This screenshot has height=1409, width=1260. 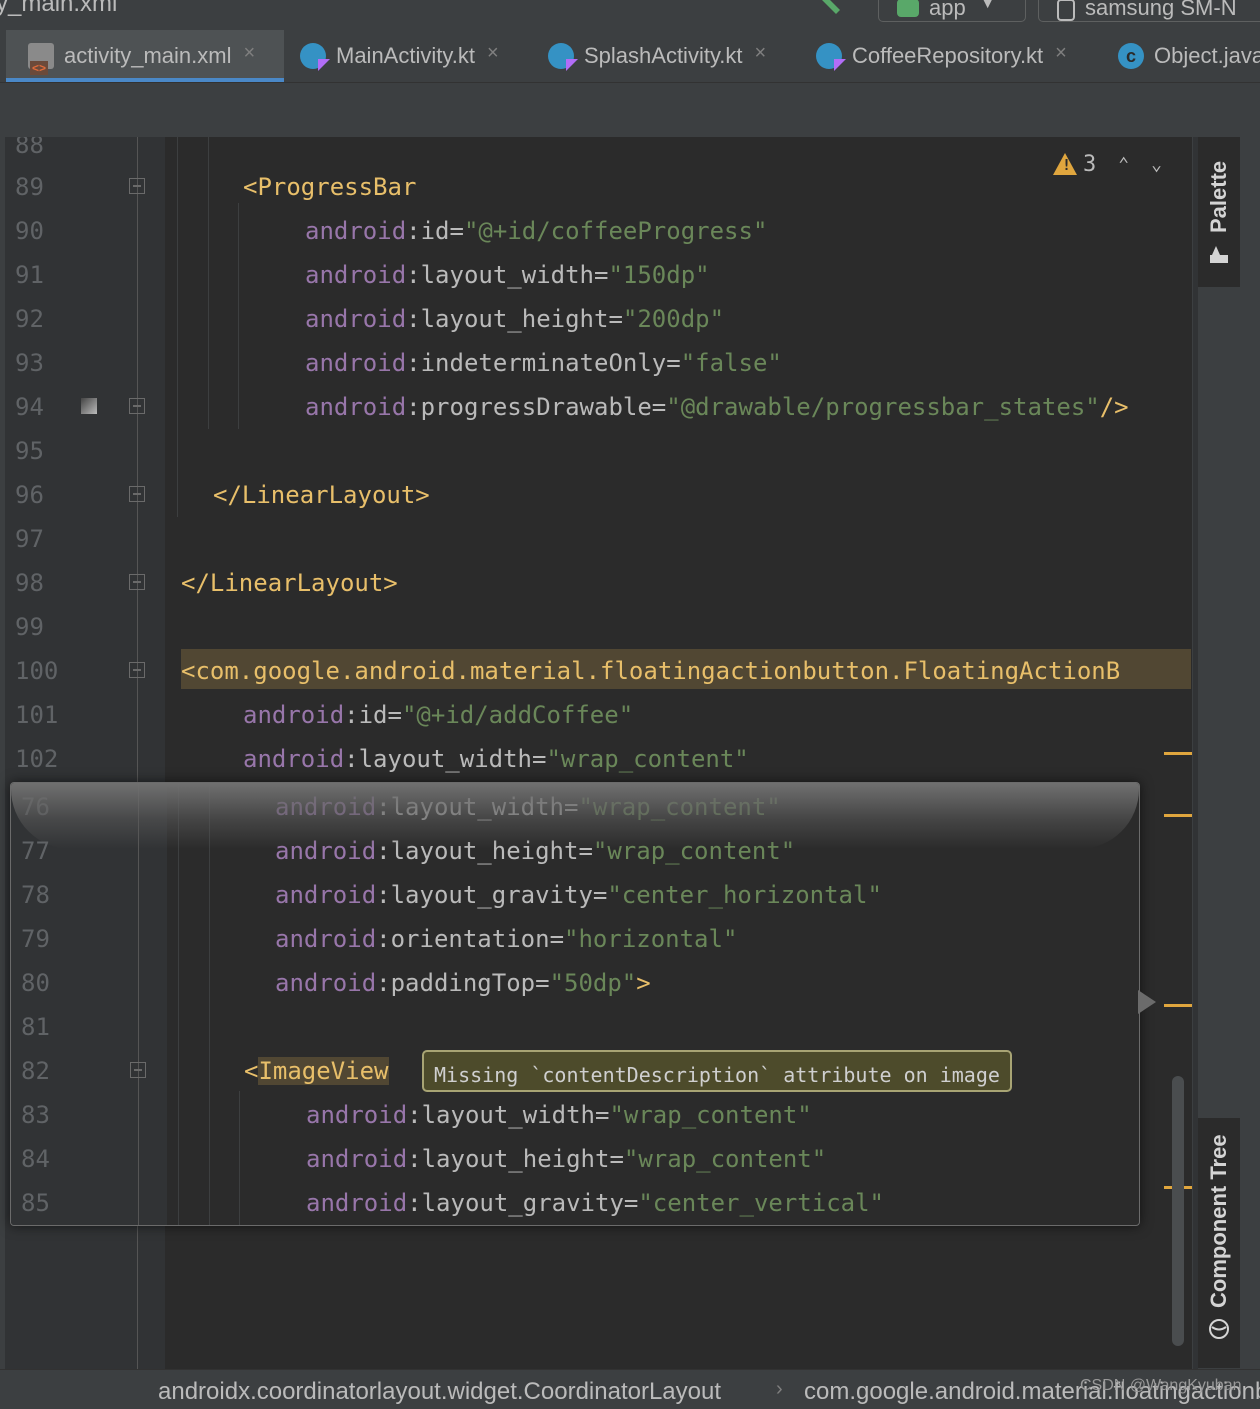 I want to click on line-number: 83, so click(x=35, y=1115).